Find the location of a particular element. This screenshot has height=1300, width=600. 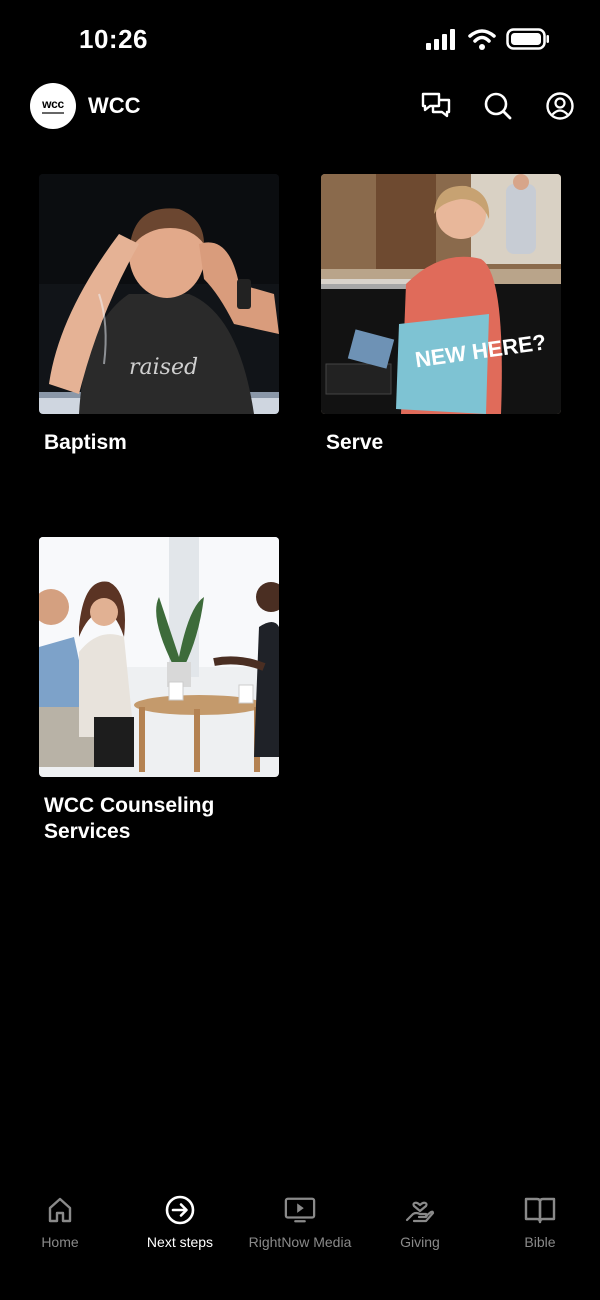

status-icons is located at coordinates (488, 39).